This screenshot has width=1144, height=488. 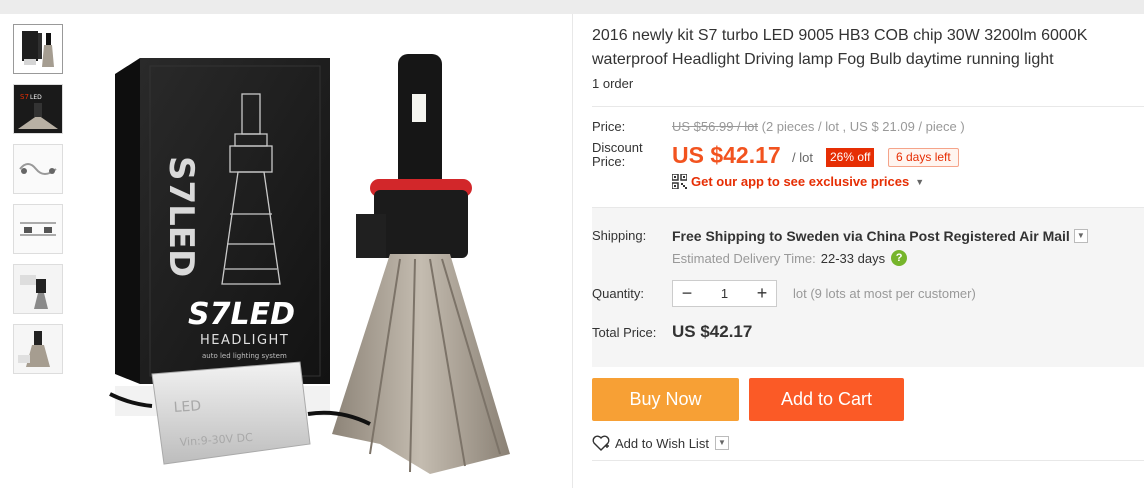 I want to click on quantity-input: 1, so click(x=724, y=293).